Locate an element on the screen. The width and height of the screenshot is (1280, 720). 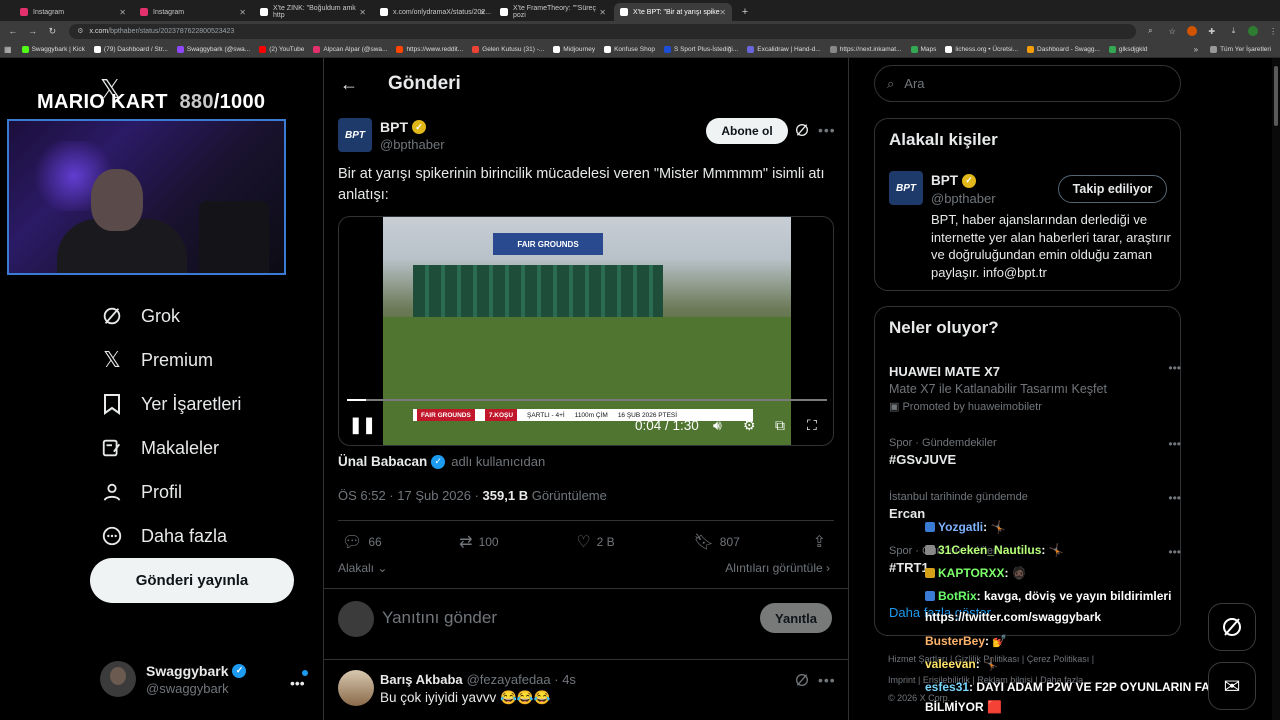
following-button: Takip ediliyor is located at coordinates (1112, 189).